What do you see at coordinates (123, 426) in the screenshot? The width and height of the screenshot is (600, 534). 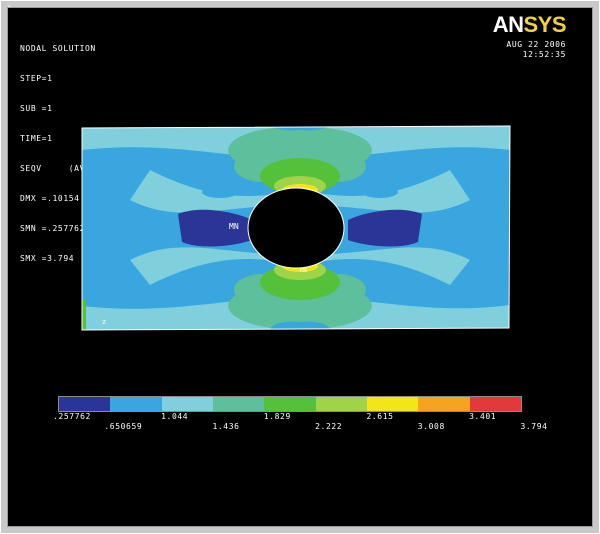 I see `legend-tick-label: .650659` at bounding box center [123, 426].